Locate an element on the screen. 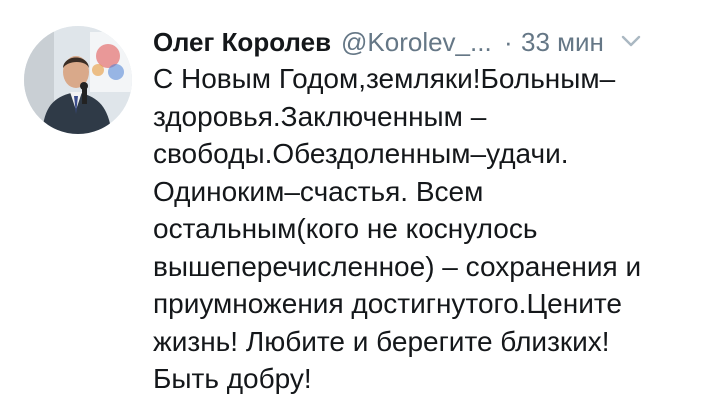 This screenshot has width=720, height=412. tweet-text-line: жизнь! Любите и берегите близких! is located at coordinates (381, 341).